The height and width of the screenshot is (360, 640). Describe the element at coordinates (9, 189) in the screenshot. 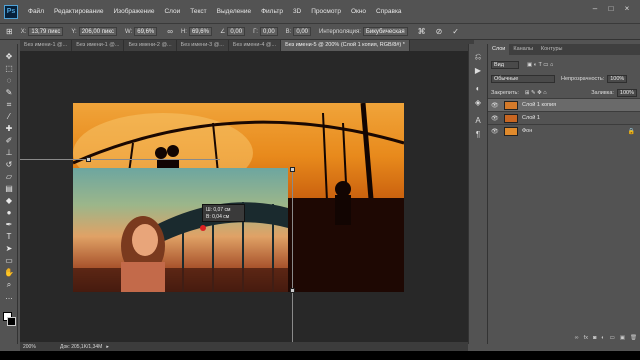

I see `gradient-tool-icon: ▤` at that location.